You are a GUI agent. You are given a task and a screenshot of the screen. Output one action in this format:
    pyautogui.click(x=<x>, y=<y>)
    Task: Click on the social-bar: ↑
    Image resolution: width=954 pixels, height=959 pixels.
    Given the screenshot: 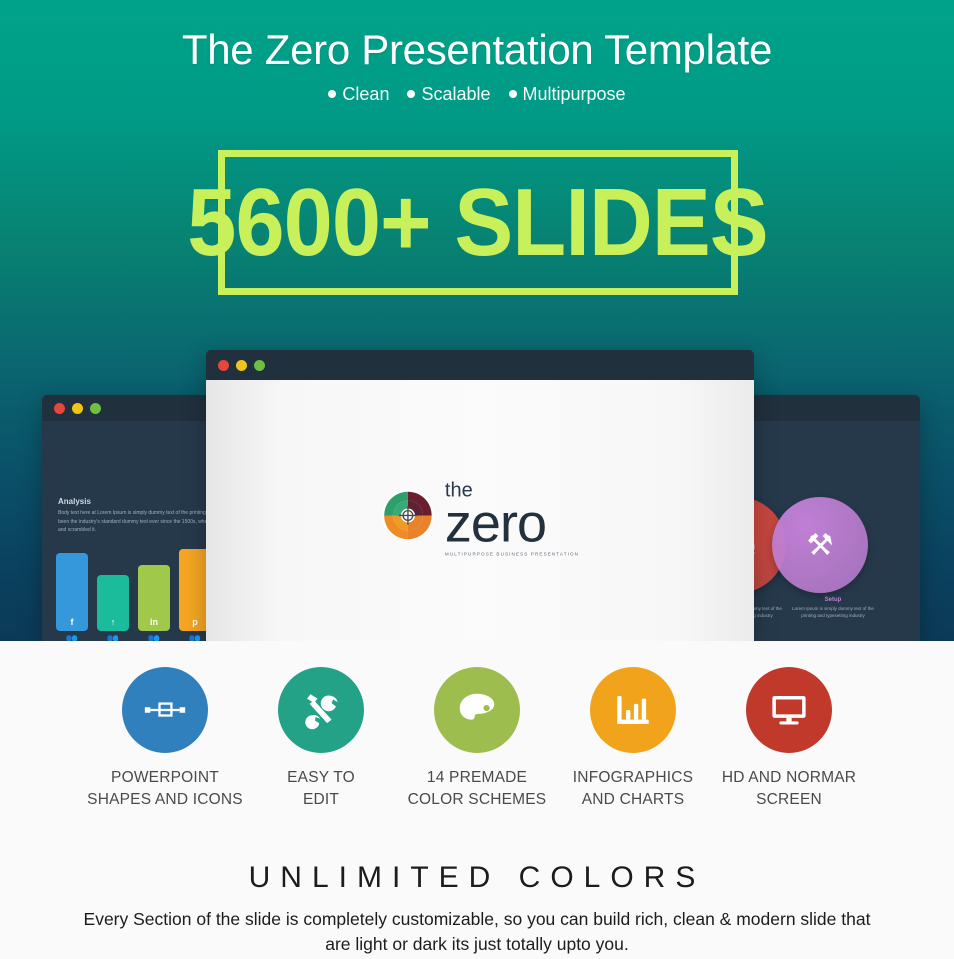 What is the action you would take?
    pyautogui.click(x=113, y=603)
    